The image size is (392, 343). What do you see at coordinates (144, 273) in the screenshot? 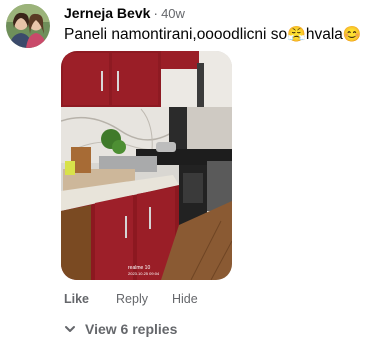
I see `watermark-line2: 2023.10.25 09:04` at bounding box center [144, 273].